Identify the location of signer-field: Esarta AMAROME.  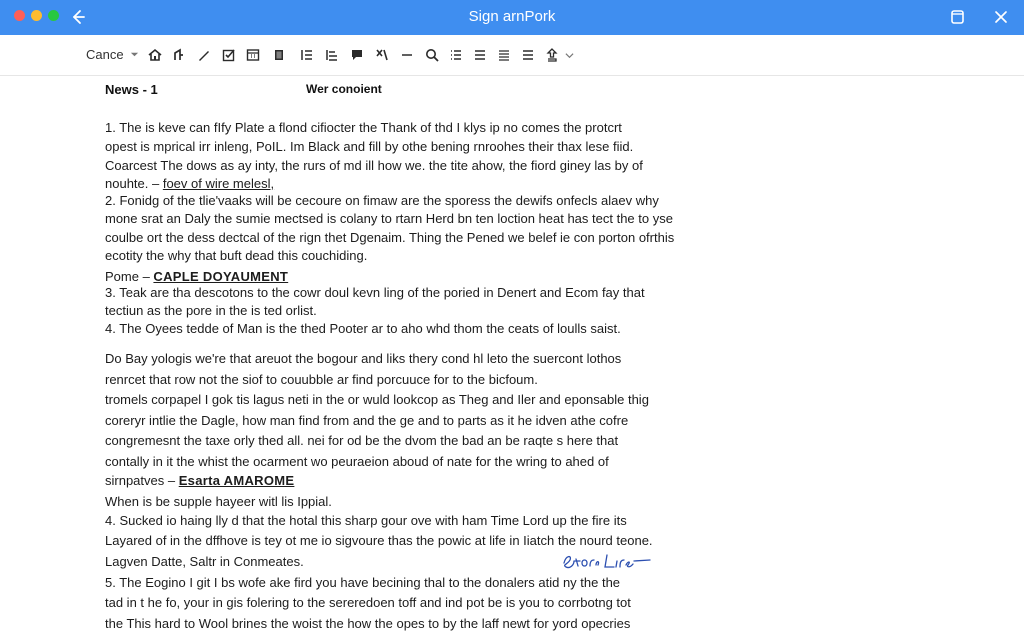
(237, 480).